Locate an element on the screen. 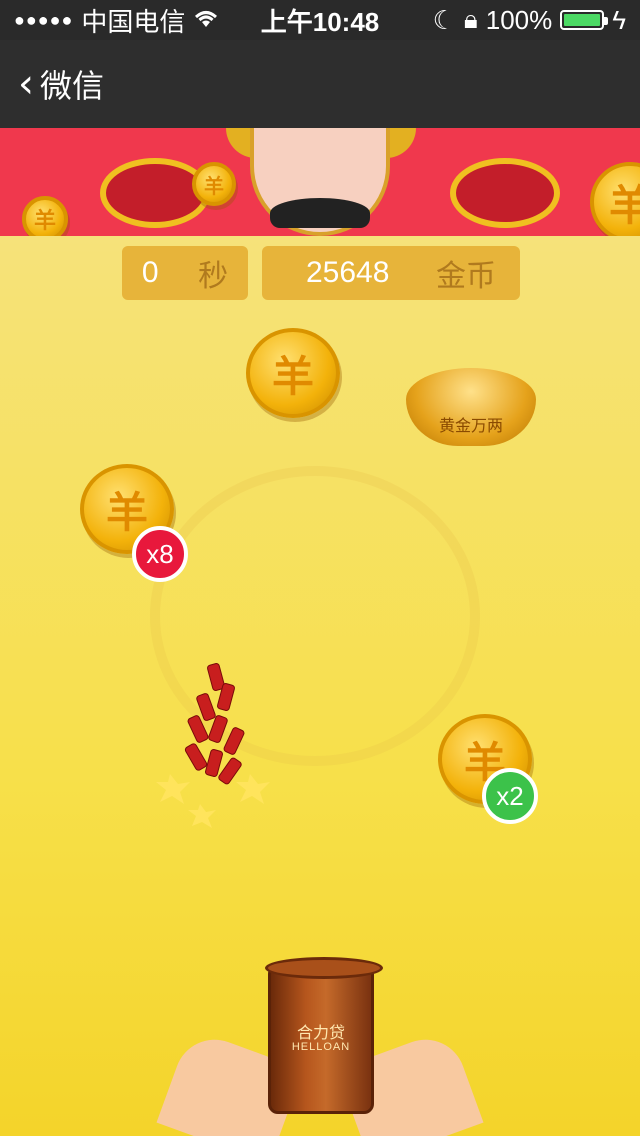  status-bar: ●●●●● 中国电信 上午10:48 ☾ 🔒︎ 100% ϟ is located at coordinates (320, 20).